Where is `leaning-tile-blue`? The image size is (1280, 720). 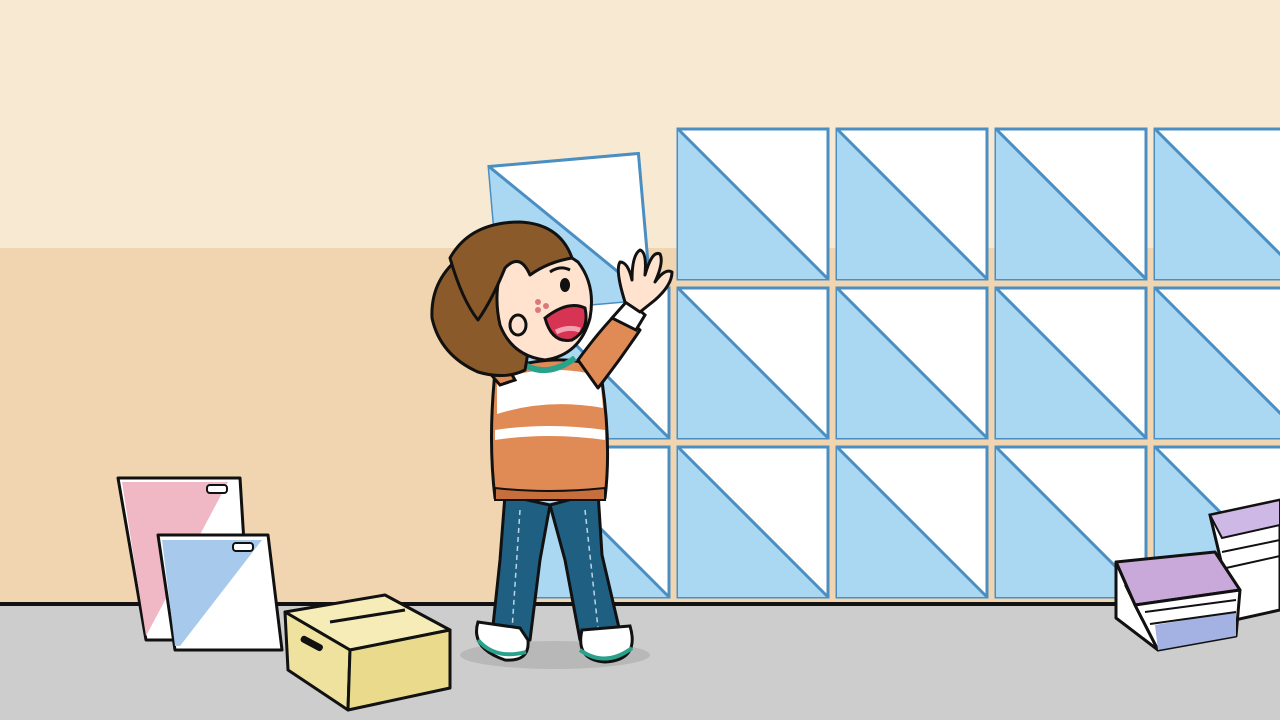 leaning-tile-blue is located at coordinates (220, 592).